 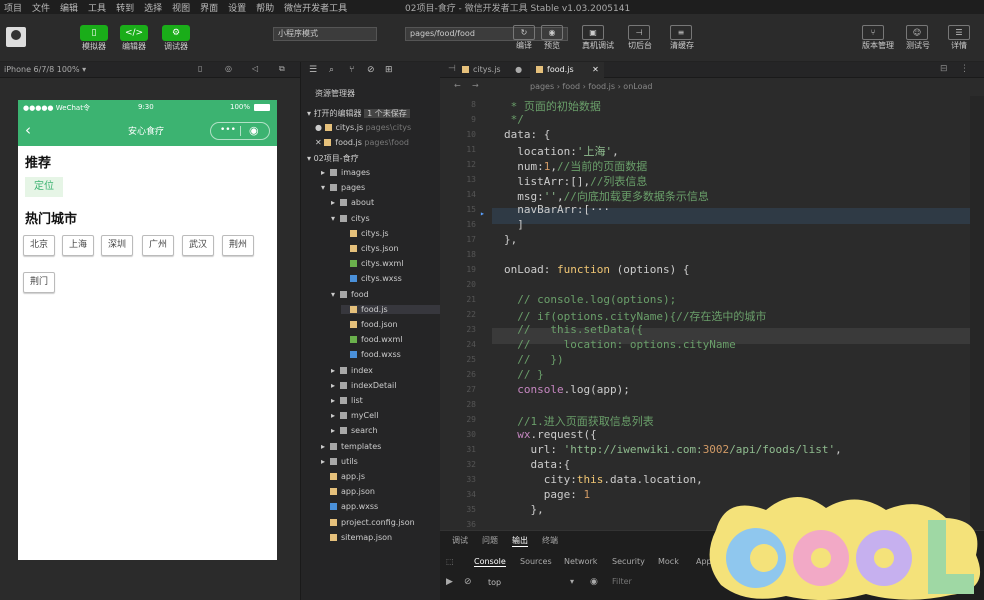 What do you see at coordinates (352, 202) in the screenshot?
I see `file-tree-item: ▸ about` at bounding box center [352, 202].